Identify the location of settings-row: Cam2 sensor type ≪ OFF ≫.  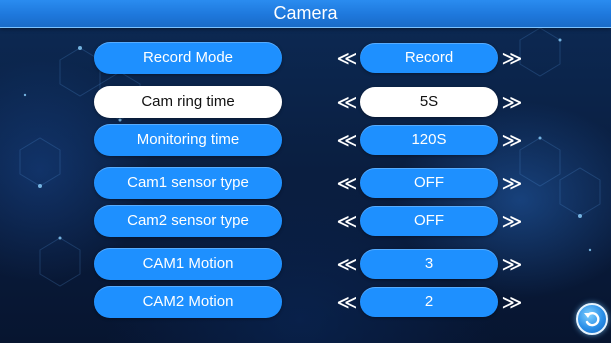
(305, 222).